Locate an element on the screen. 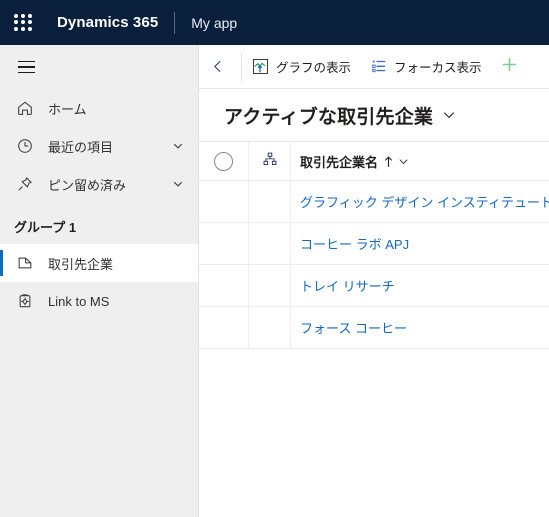 The image size is (549, 517). page-title: アクティブな取引先企業 is located at coordinates (329, 117).